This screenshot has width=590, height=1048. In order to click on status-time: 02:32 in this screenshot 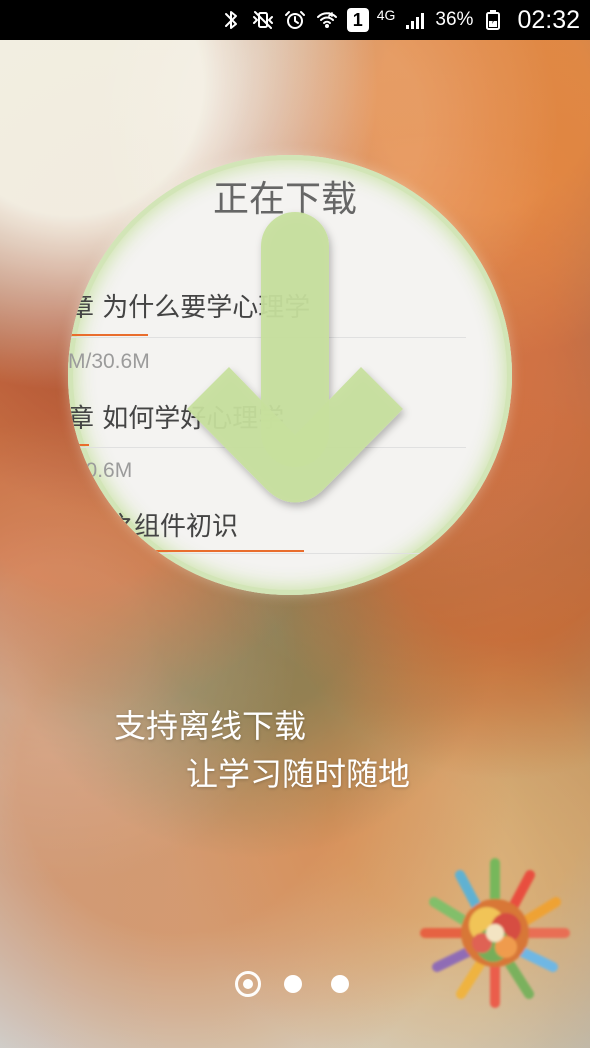, I will do `click(548, 19)`.